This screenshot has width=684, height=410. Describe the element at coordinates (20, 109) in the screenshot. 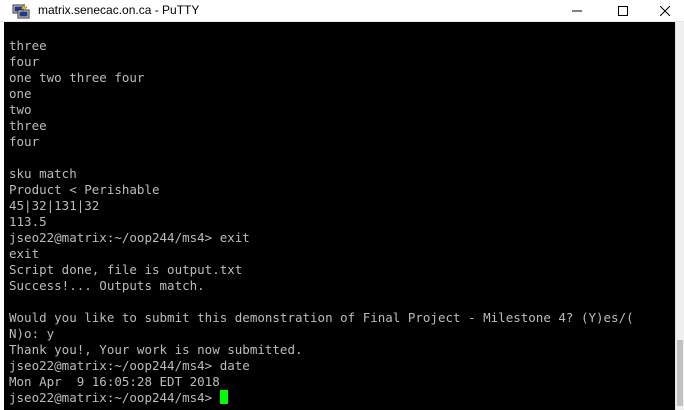

I see `terminal-line: two` at that location.